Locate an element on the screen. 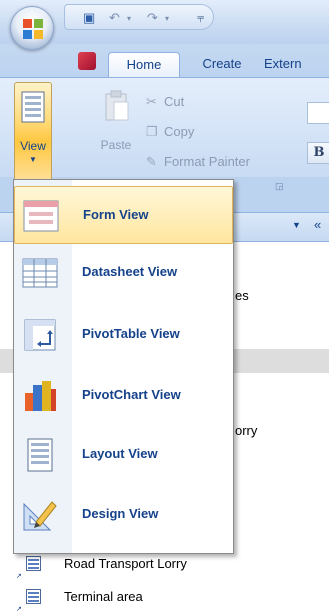 The width and height of the screenshot is (329, 611). view-button: View ▼ is located at coordinates (33, 132).